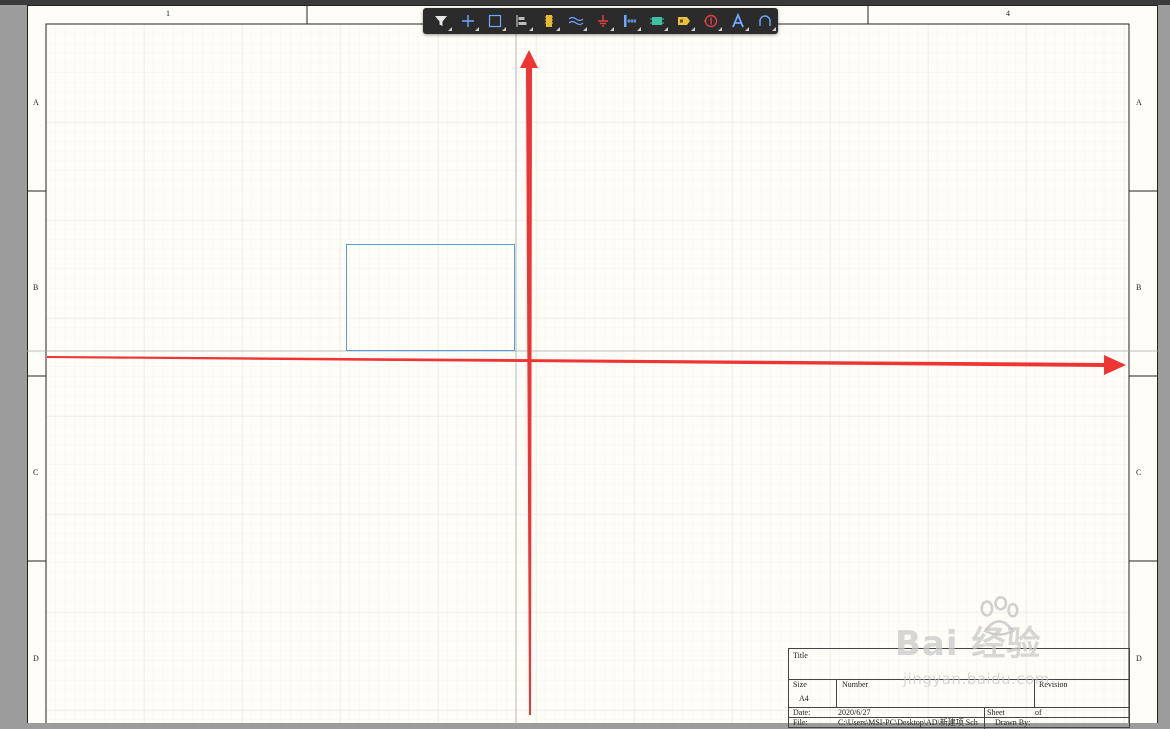 The image size is (1170, 729). I want to click on active-bar-toolbar, so click(600, 21).